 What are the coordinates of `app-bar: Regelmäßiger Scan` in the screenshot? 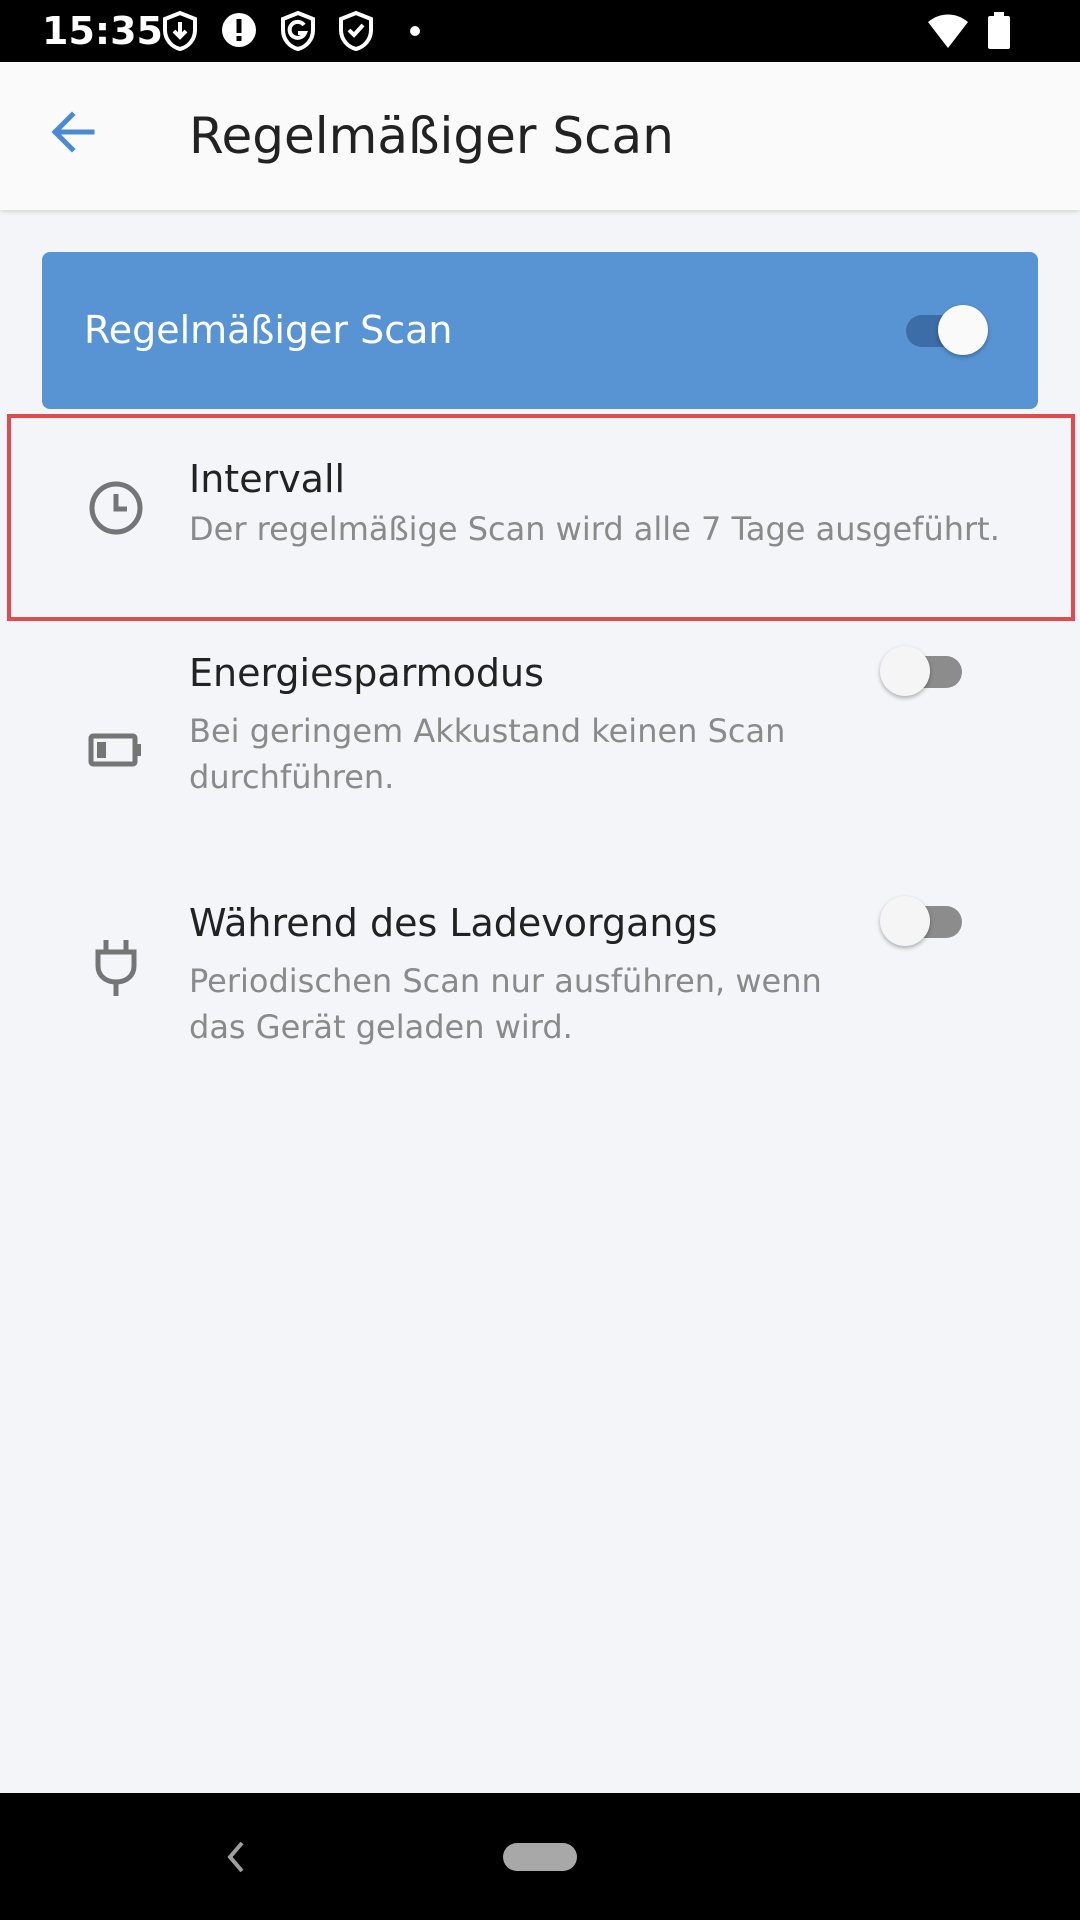 It's located at (540, 136).